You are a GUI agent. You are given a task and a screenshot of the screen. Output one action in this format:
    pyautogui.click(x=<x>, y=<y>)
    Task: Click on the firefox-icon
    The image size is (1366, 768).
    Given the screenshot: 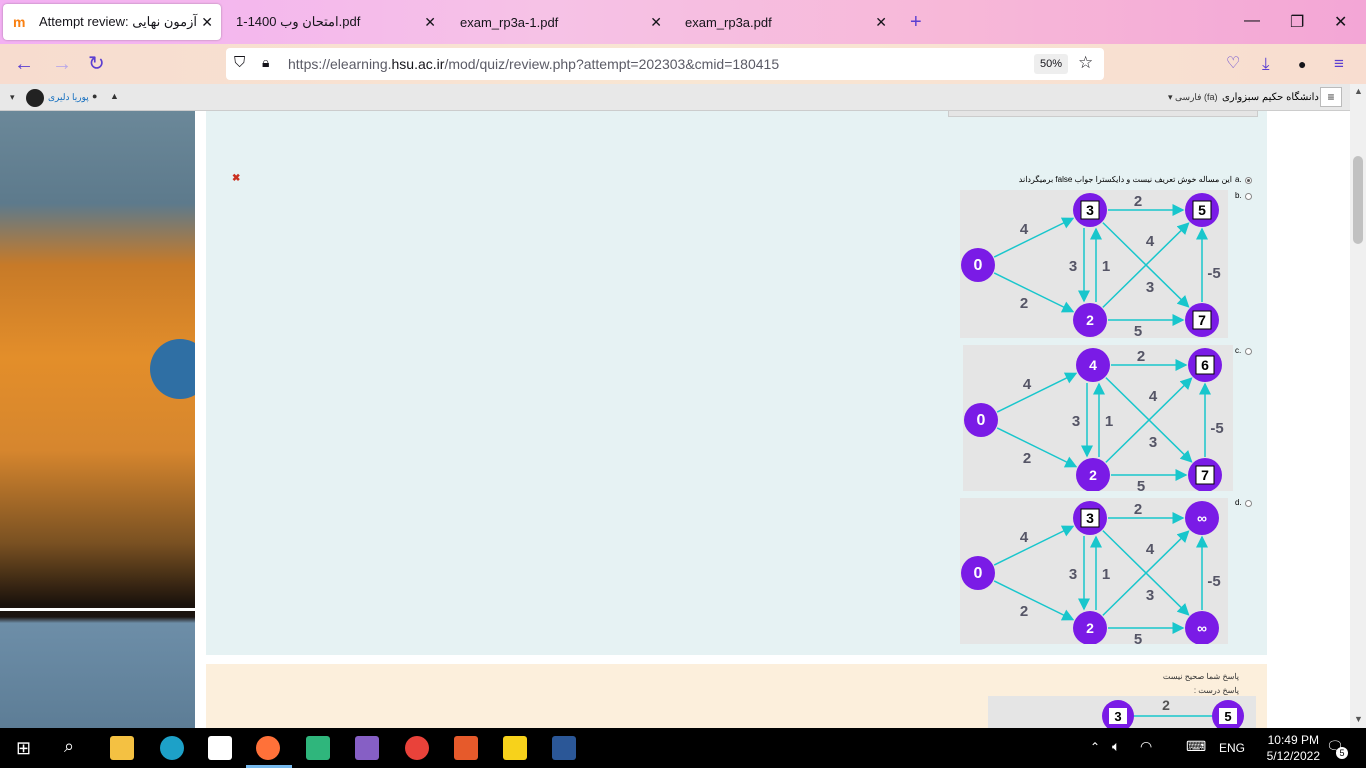 What is the action you would take?
    pyautogui.click(x=268, y=748)
    